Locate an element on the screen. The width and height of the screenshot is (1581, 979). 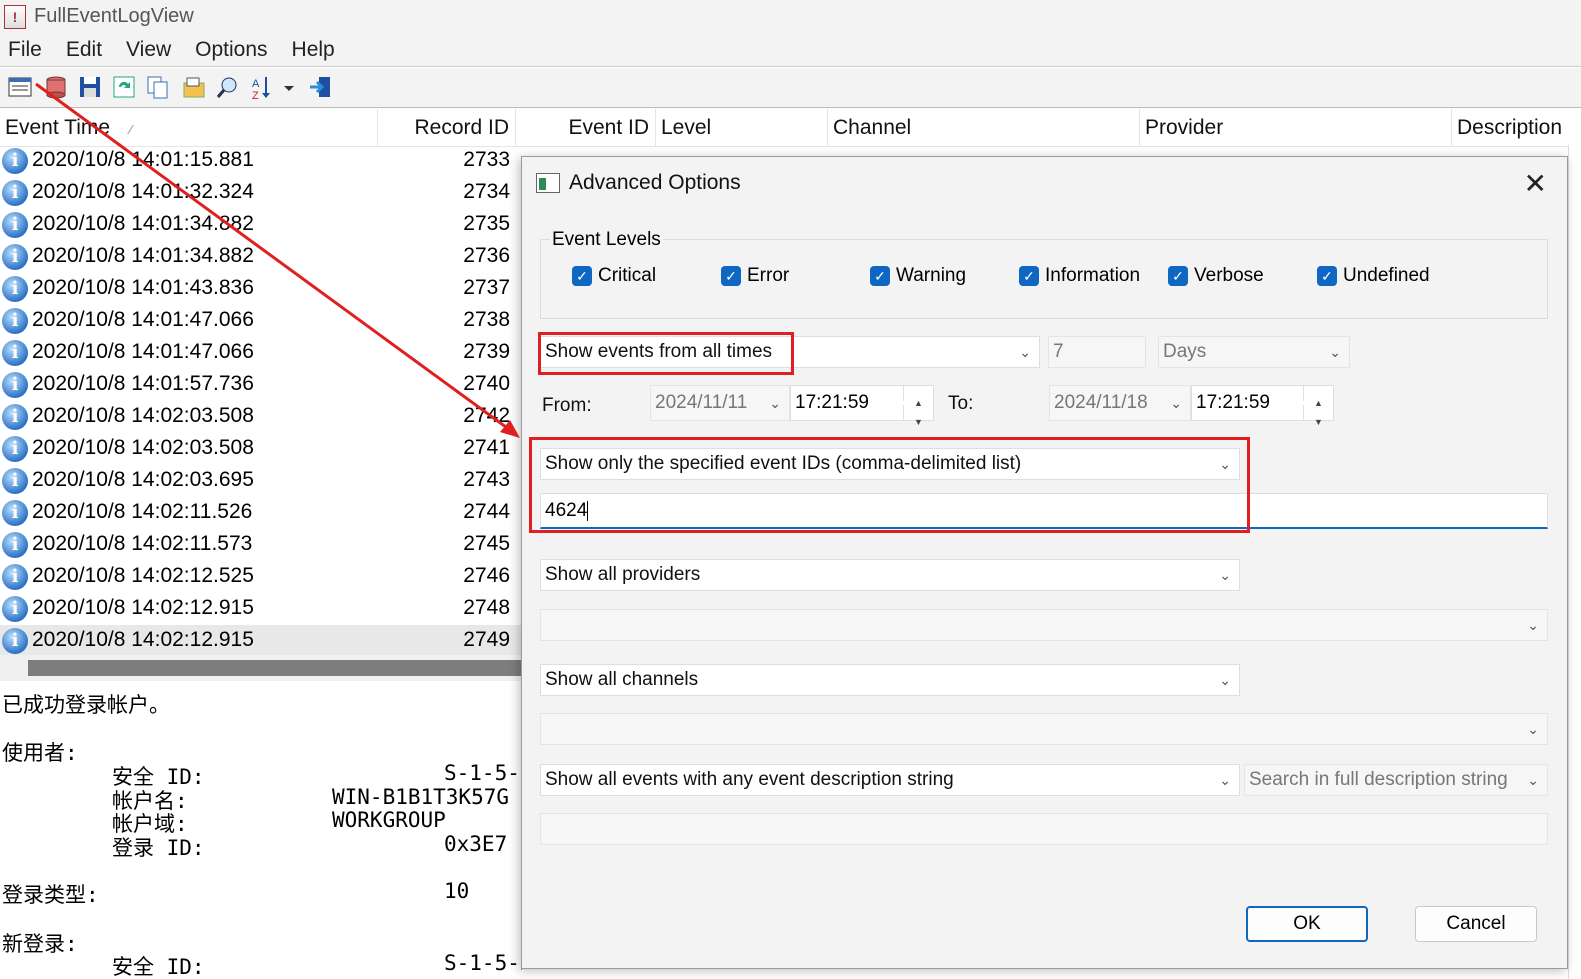
table-row: i 2020/10/8 14:01:57.736 2740 is located at coordinates (261, 385).